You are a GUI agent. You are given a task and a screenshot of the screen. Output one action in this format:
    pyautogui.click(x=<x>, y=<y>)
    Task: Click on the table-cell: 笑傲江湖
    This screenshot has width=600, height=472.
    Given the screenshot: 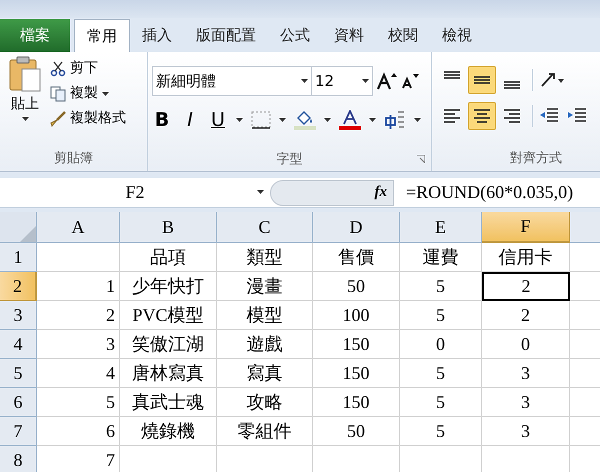 What is the action you would take?
    pyautogui.click(x=168, y=344)
    